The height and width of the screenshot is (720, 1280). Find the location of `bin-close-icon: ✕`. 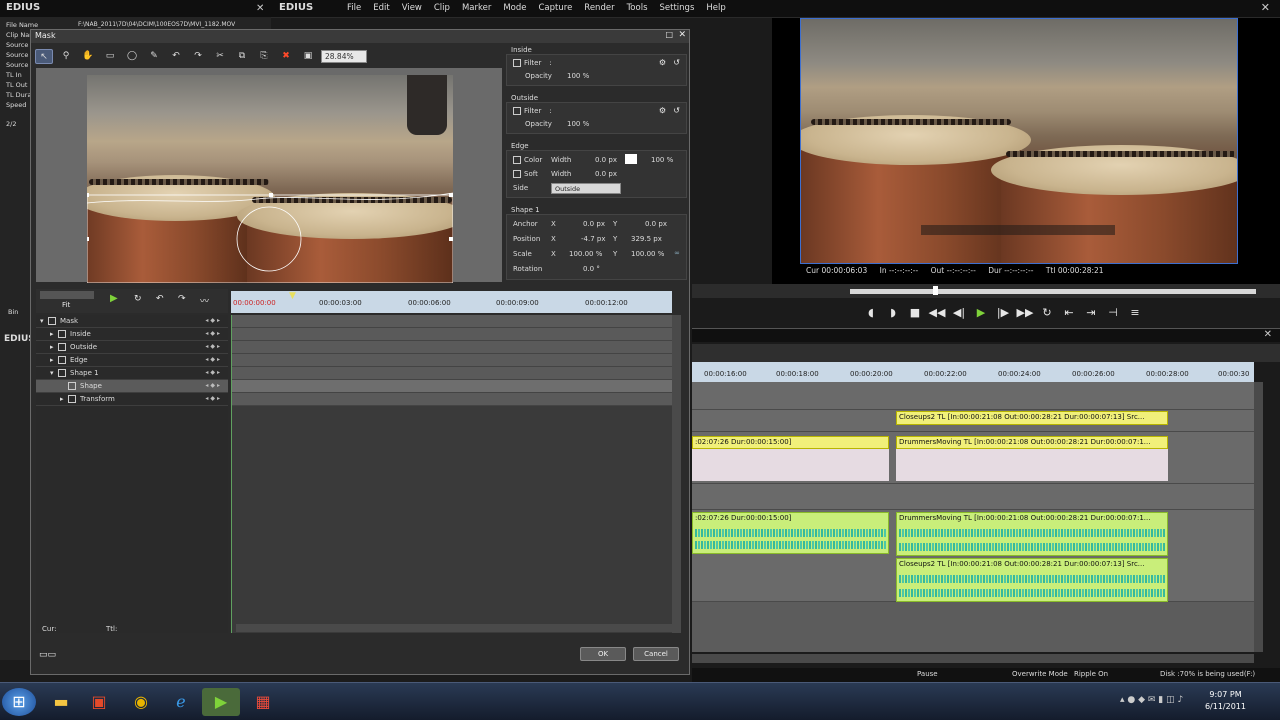

bin-close-icon: ✕ is located at coordinates (260, 8).